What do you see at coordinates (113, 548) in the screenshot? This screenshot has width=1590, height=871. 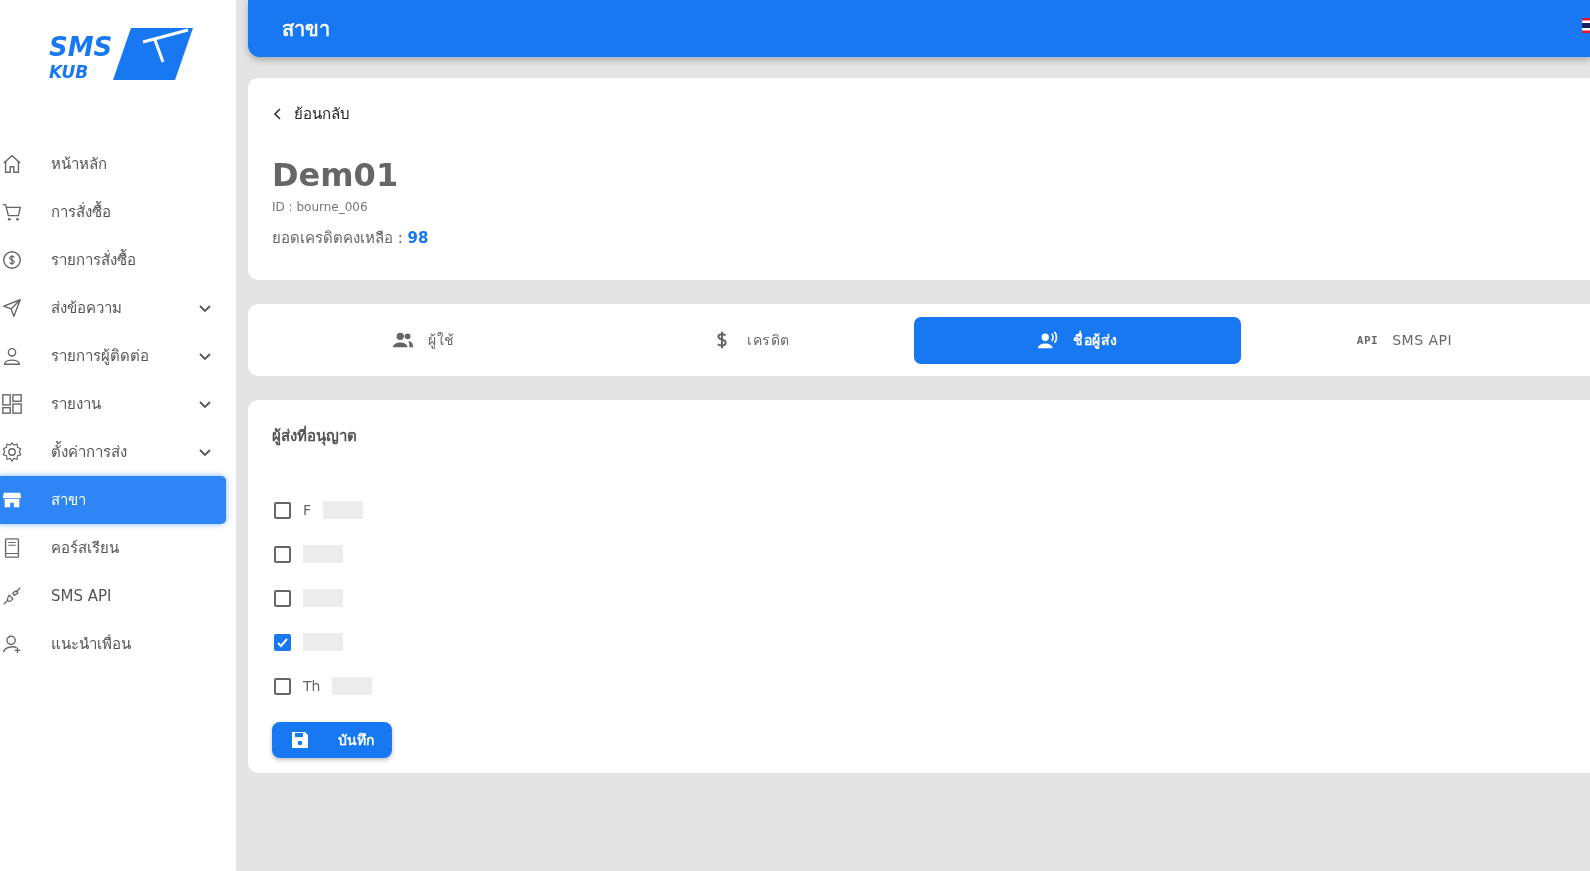 I see `sidebar-item: คอร์สเรียน` at bounding box center [113, 548].